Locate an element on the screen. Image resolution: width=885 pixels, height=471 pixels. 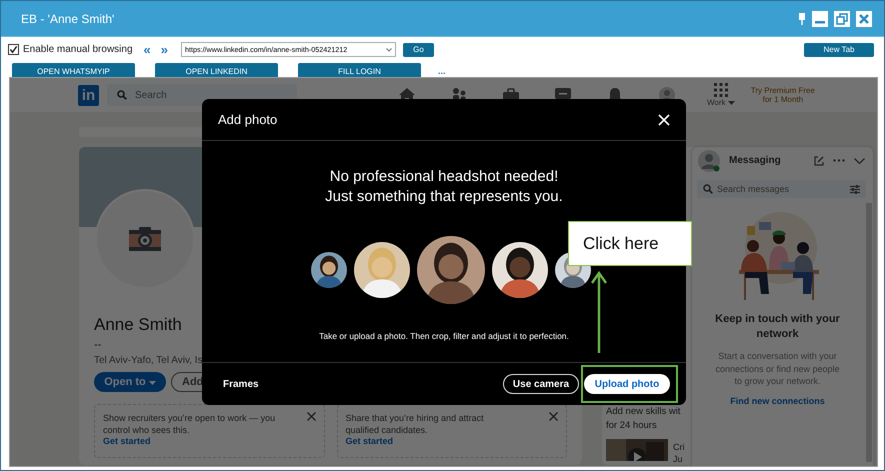
scrollbar is located at coordinates (869, 332).